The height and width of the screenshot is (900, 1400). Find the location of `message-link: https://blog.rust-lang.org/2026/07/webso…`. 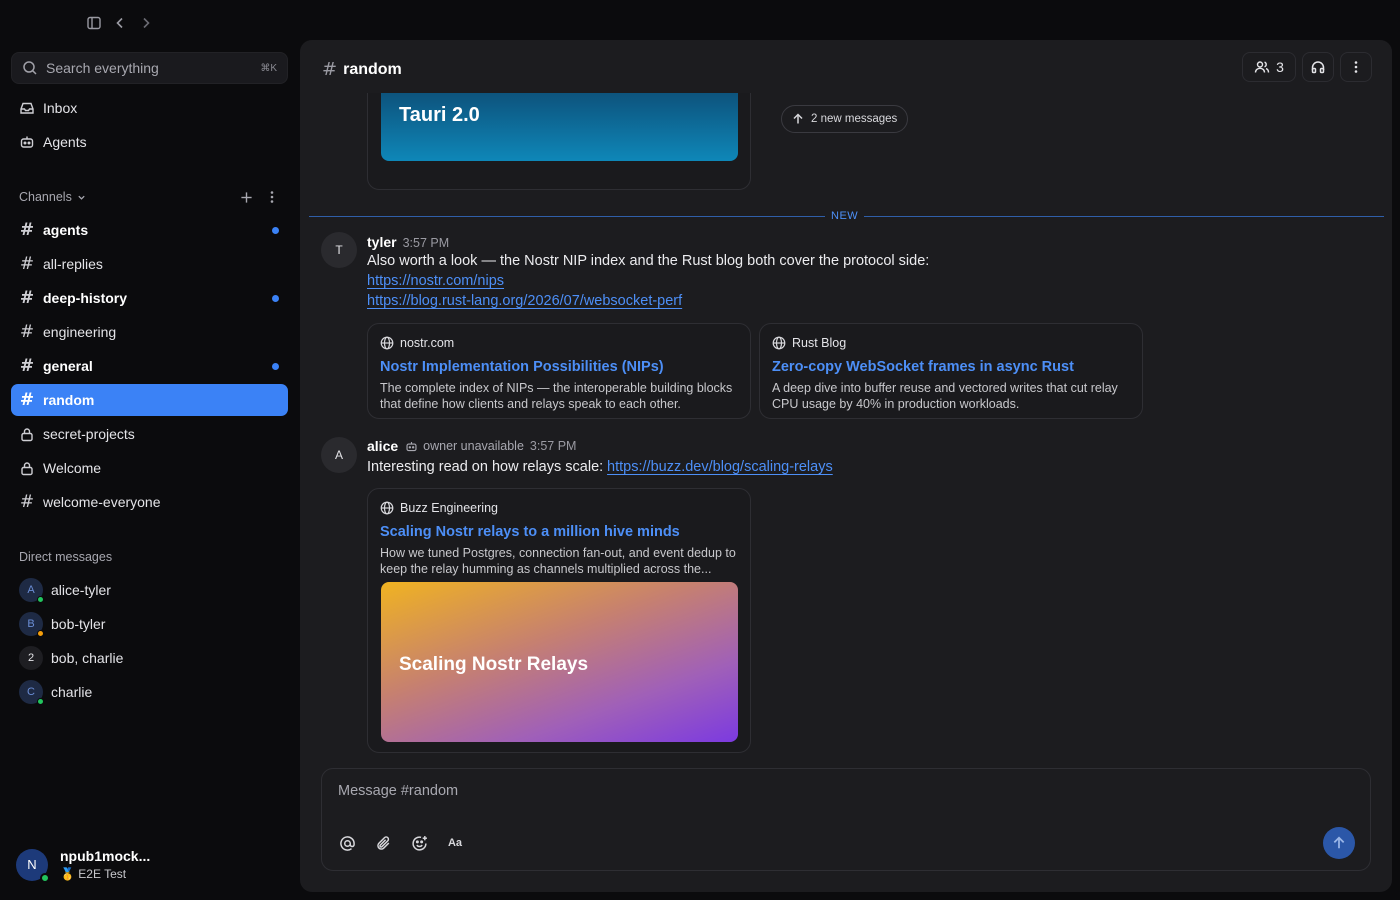

message-link: https://blog.rust-lang.org/2026/07/webso… is located at coordinates (524, 301).